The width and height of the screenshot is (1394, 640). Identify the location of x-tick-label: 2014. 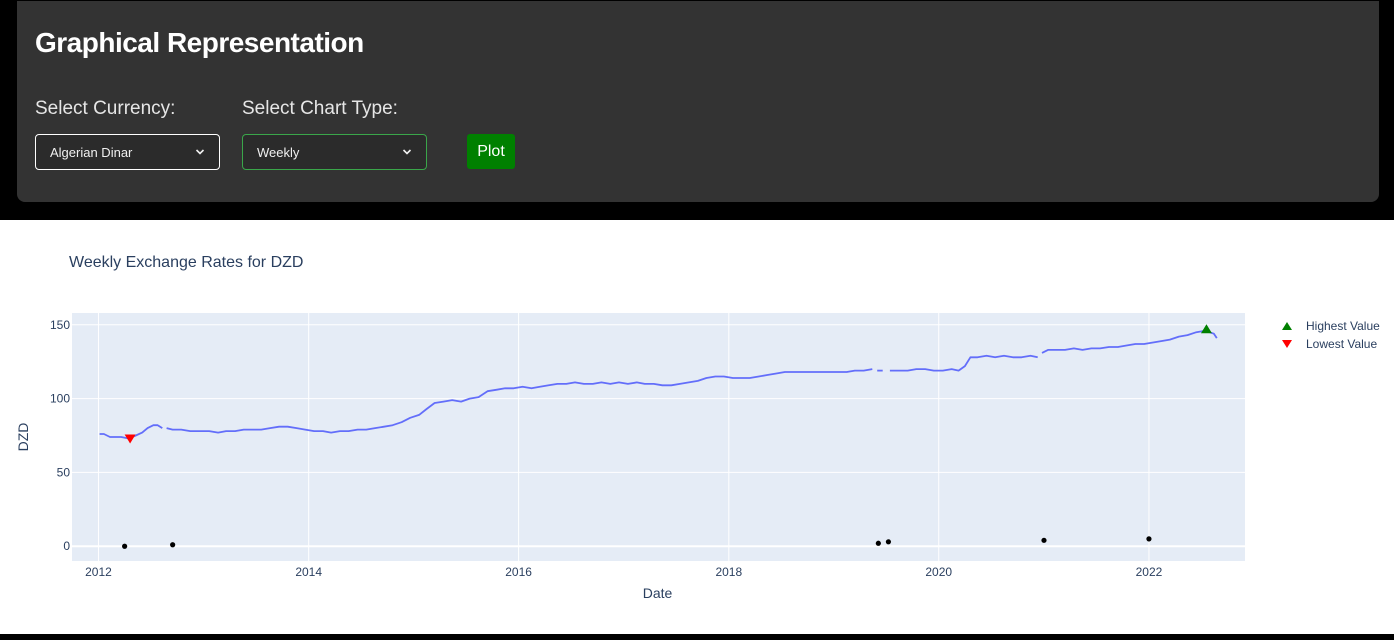
(308, 572).